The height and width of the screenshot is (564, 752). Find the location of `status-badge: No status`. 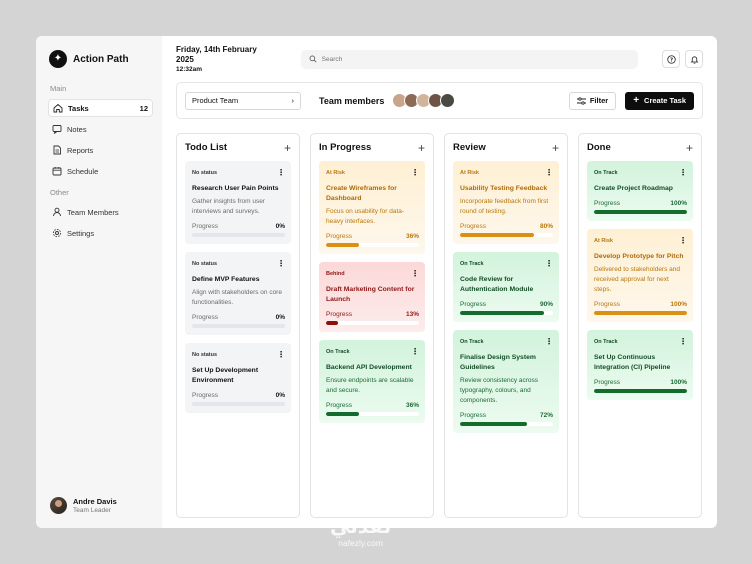

status-badge: No status is located at coordinates (205, 355).